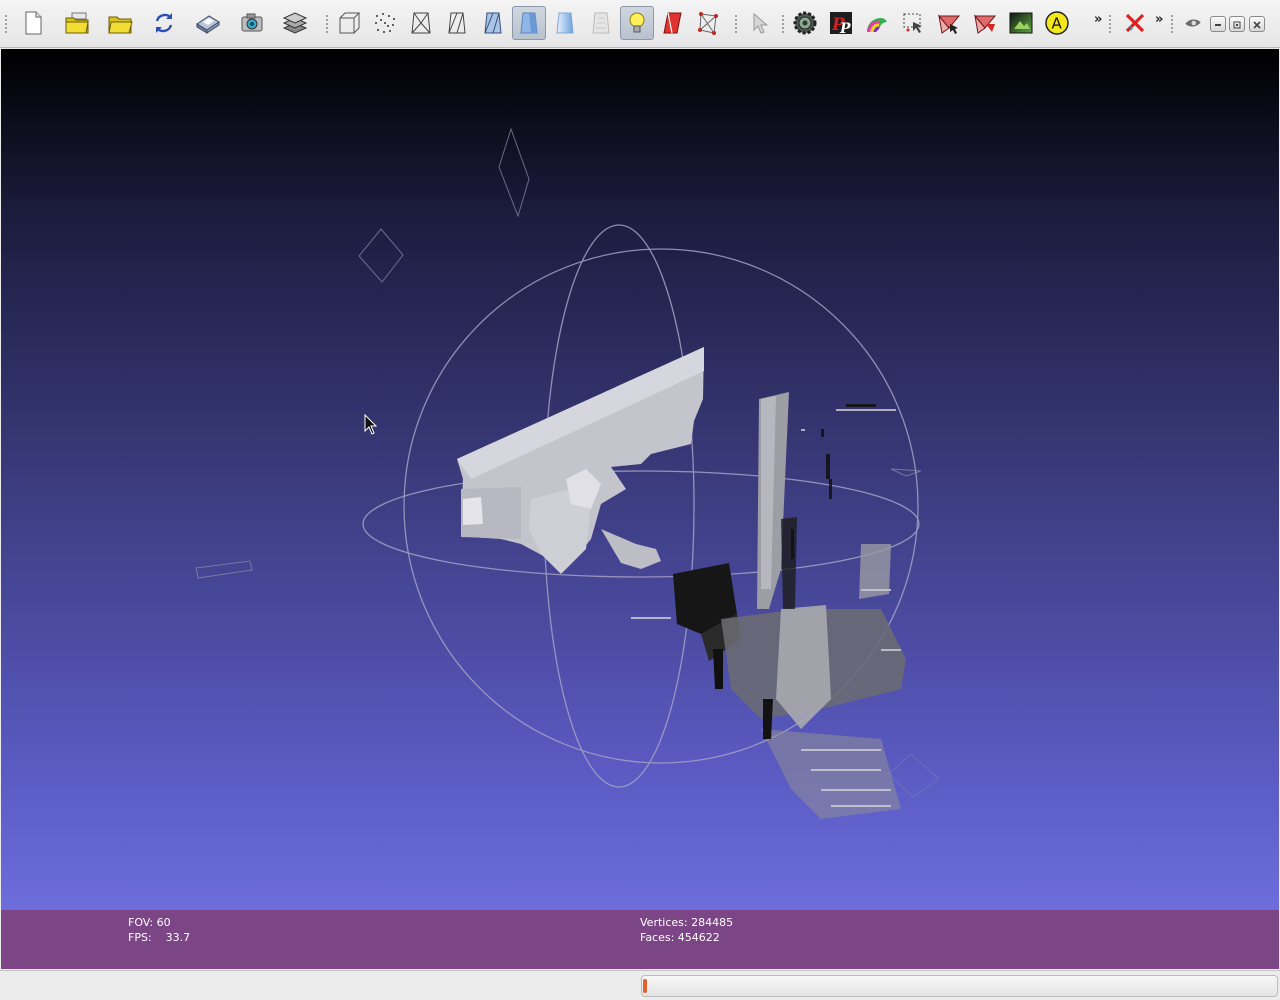  I want to click on delete-faces-icon, so click(985, 23).